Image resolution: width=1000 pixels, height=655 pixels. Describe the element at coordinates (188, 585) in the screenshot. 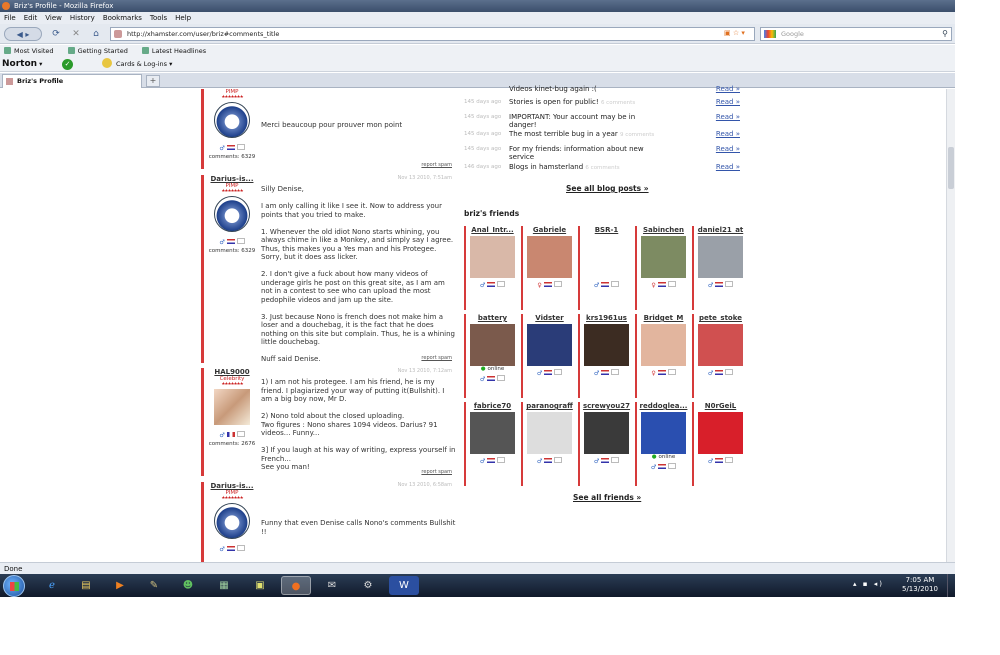

I see `people-icon: ☻` at that location.